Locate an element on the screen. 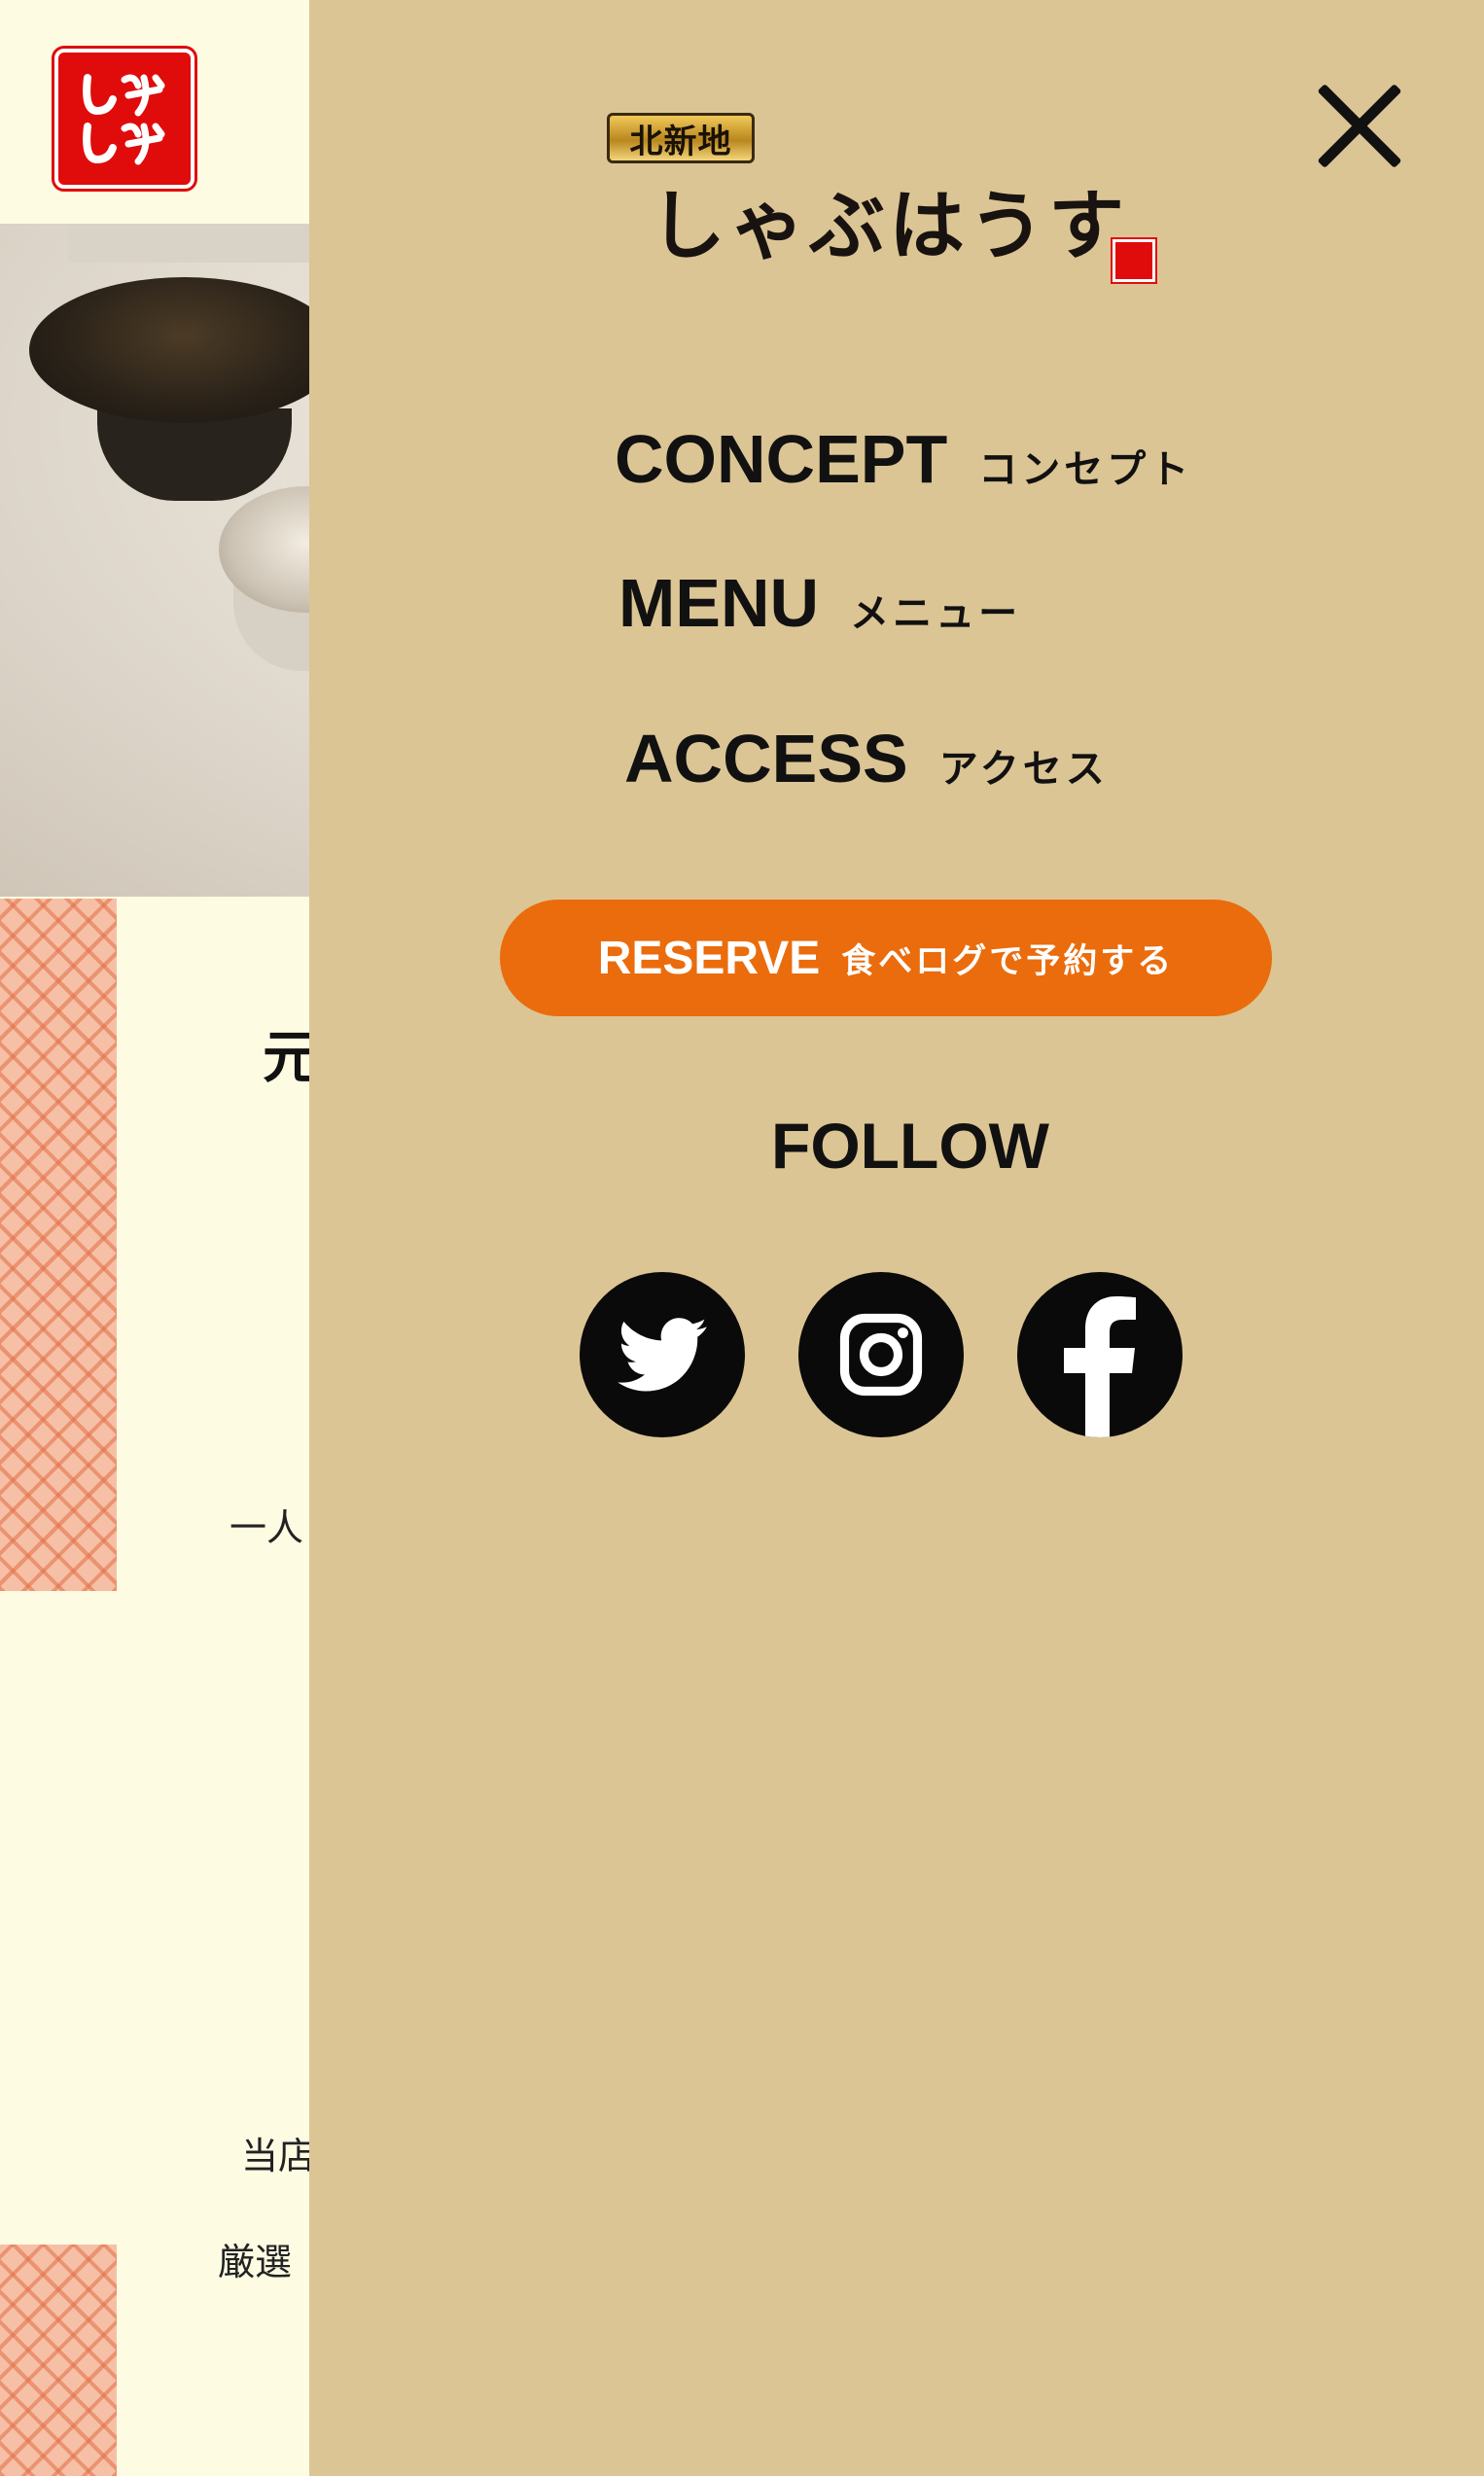 This screenshot has width=1484, height=2476. shabu-seal-logo is located at coordinates (125, 119).